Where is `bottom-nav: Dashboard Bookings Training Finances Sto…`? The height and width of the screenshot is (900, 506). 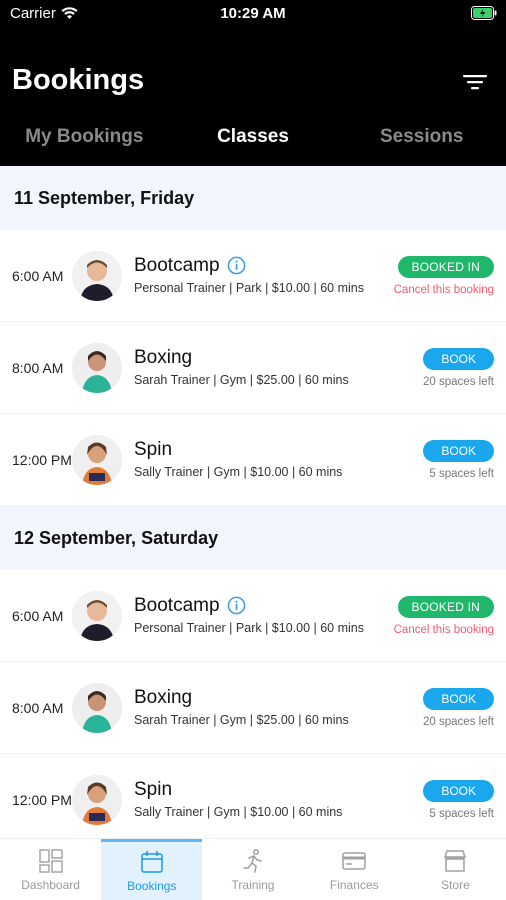
bottom-nav: Dashboard Bookings Training Finances Sto… is located at coordinates (253, 869).